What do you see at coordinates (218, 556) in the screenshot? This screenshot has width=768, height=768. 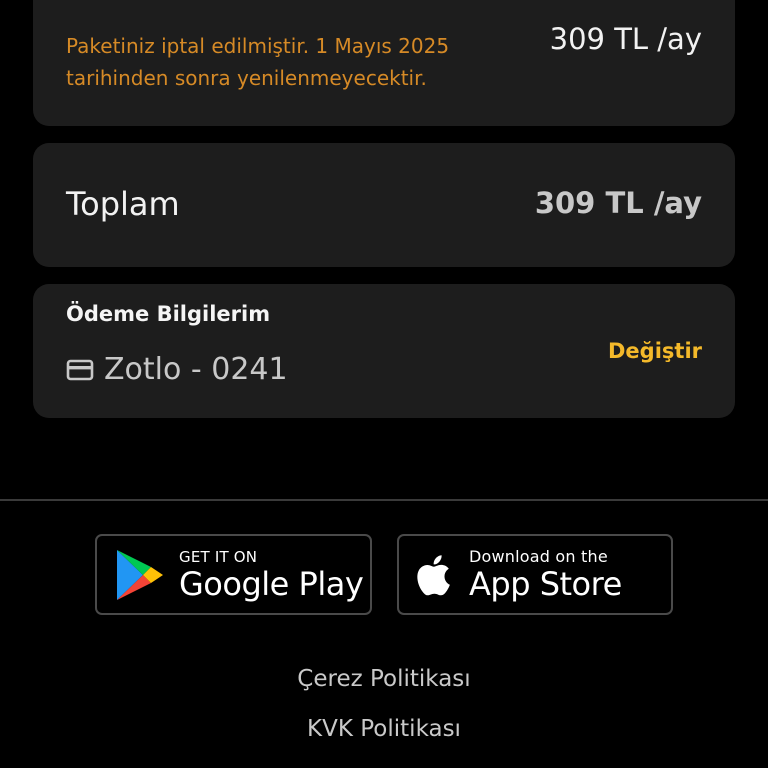 I see `google-play-small-label: GET IT ON` at bounding box center [218, 556].